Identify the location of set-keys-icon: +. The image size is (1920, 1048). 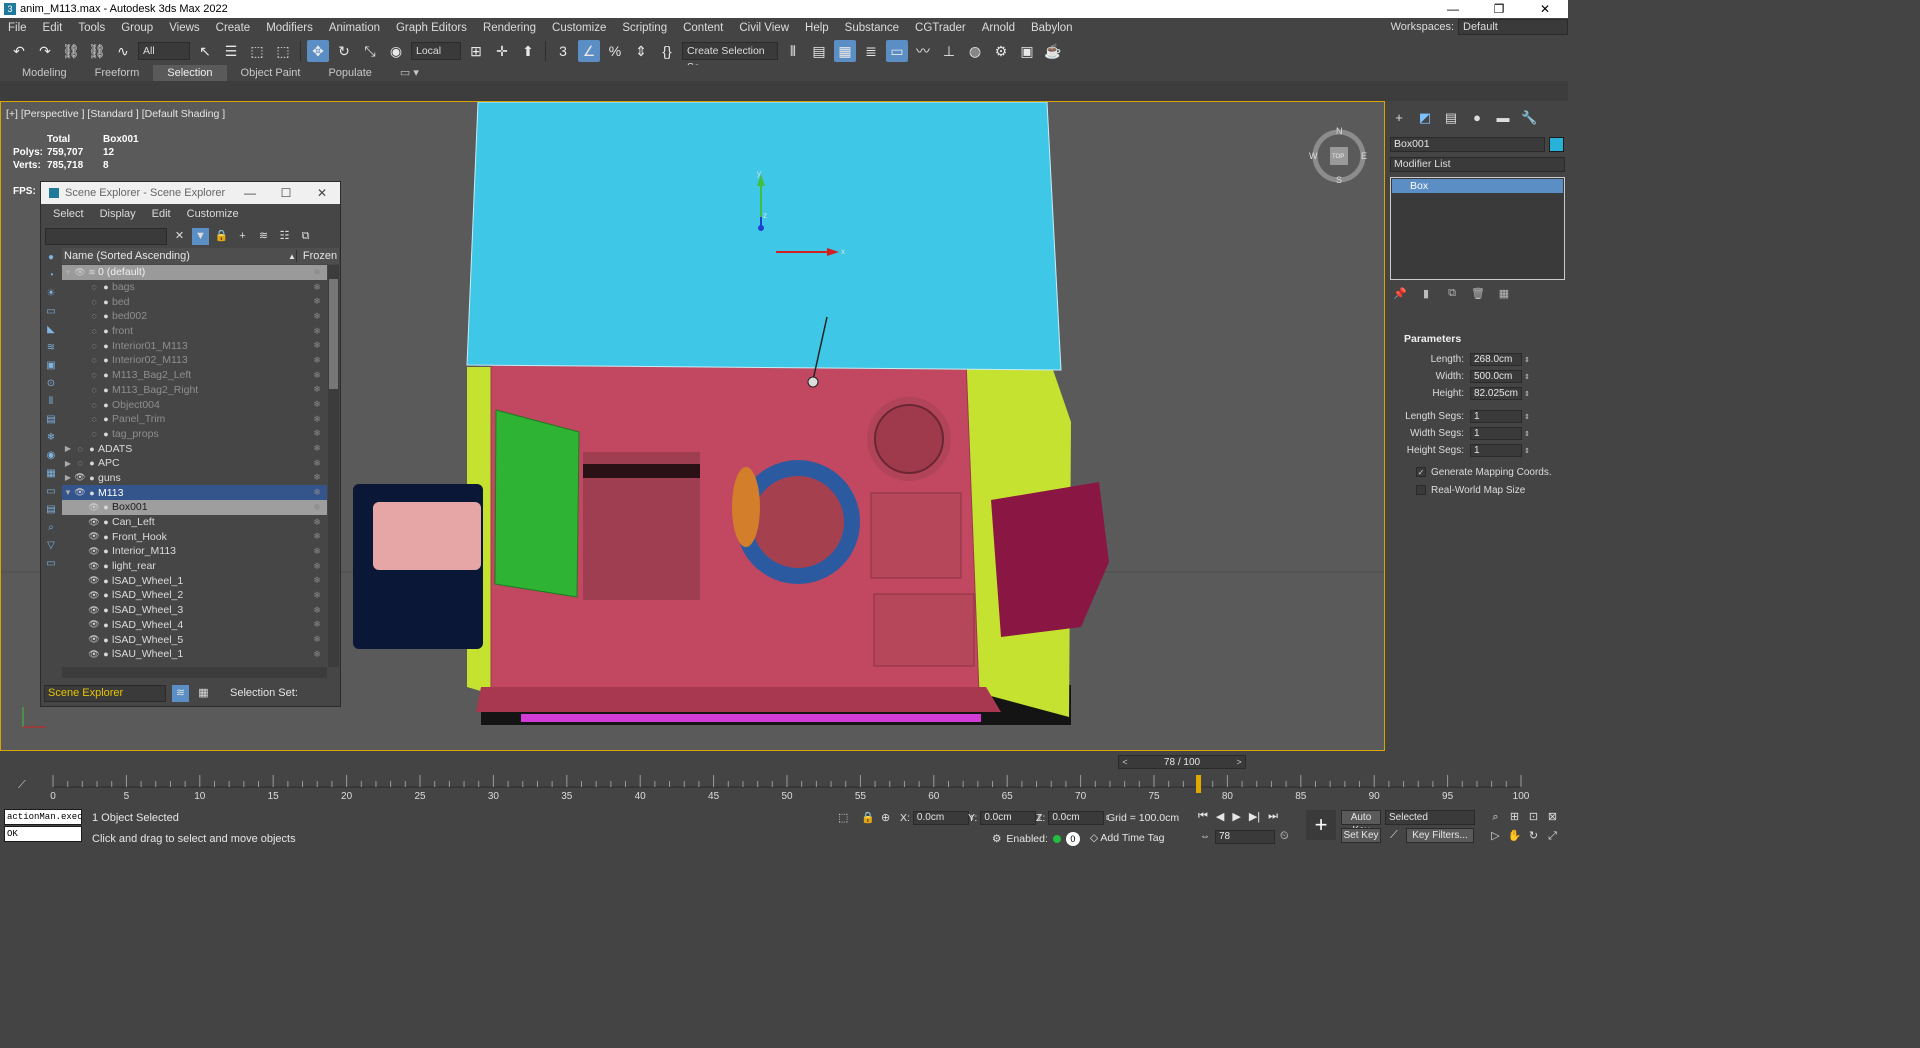
(1321, 825).